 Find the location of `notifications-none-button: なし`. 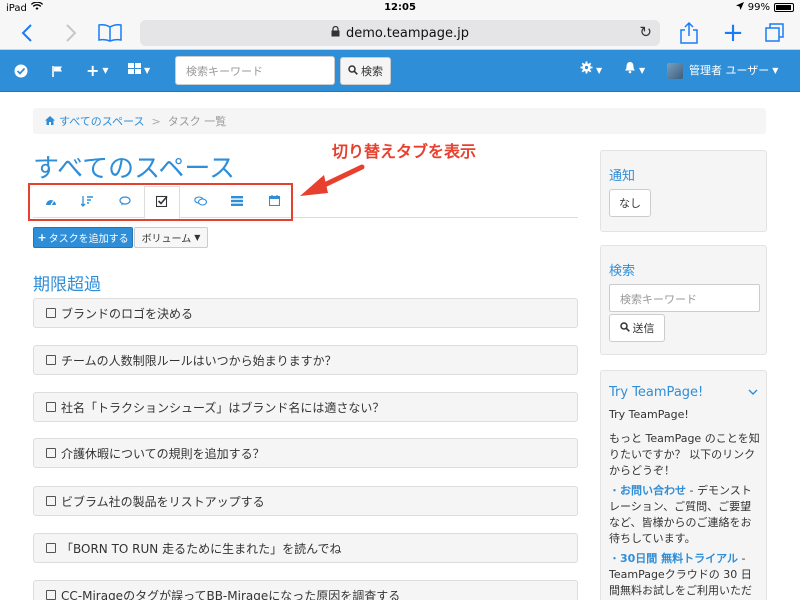

notifications-none-button: なし is located at coordinates (630, 203).